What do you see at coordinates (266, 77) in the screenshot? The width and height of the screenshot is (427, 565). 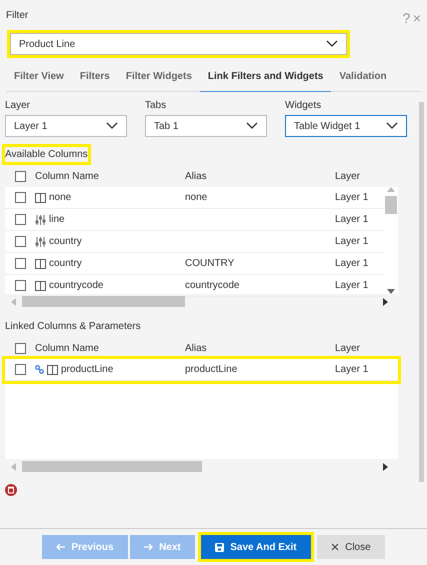 I see `tab: Link Filters and Widgets` at bounding box center [266, 77].